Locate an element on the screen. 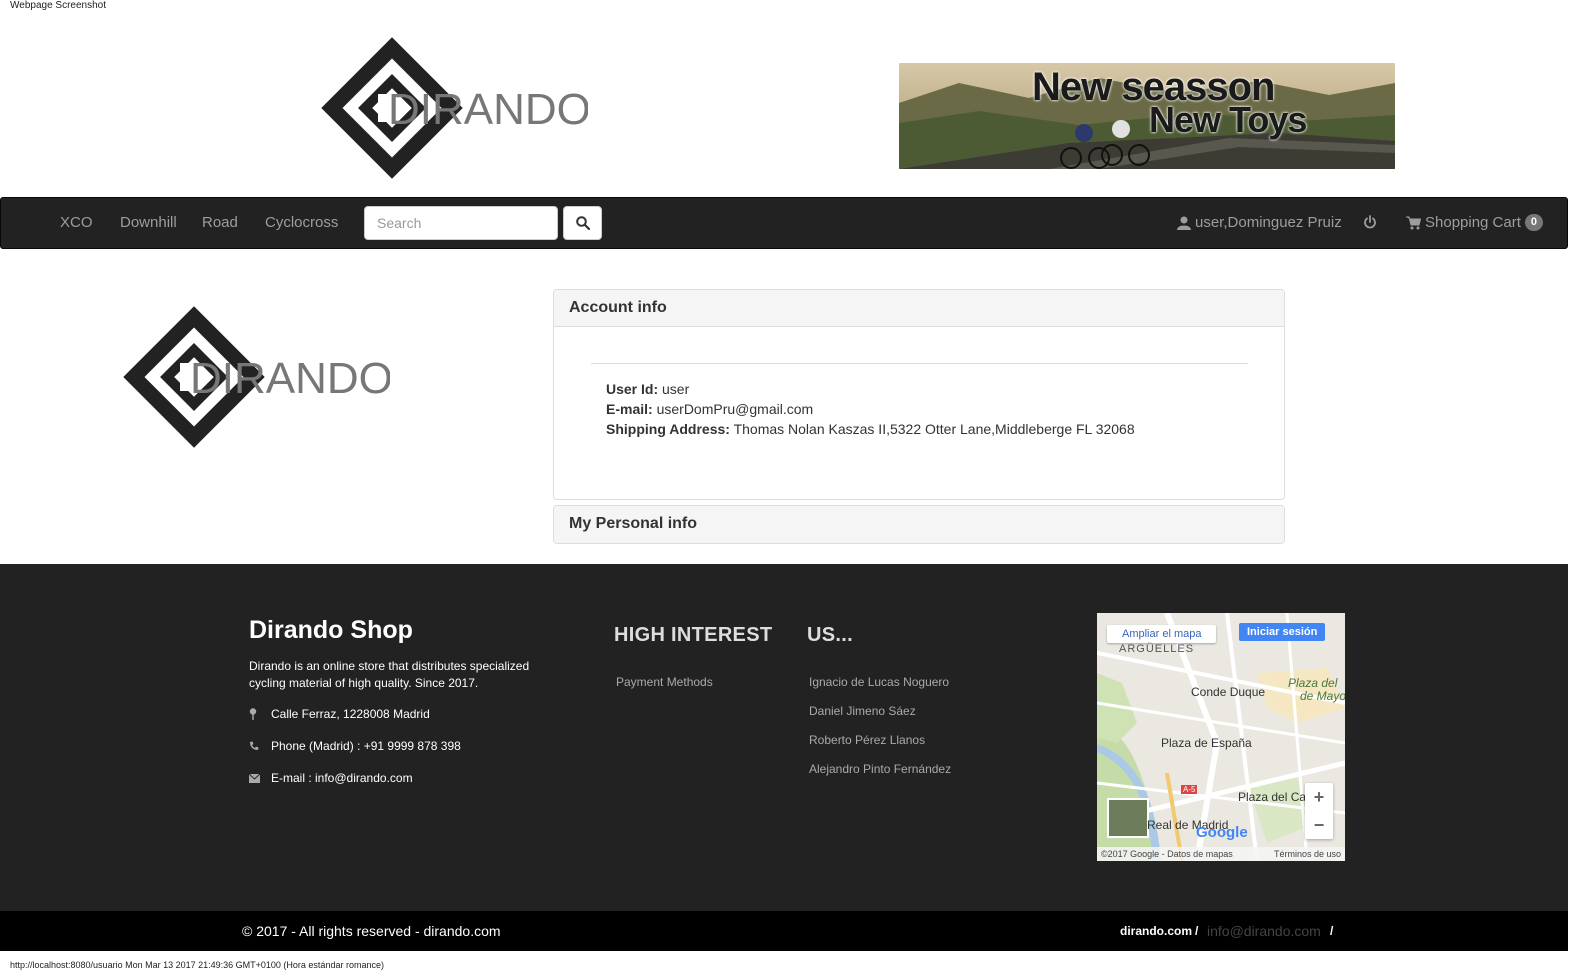 The width and height of the screenshot is (1583, 979). team-member-link: Ignacio de Lucas Noguero is located at coordinates (879, 682).